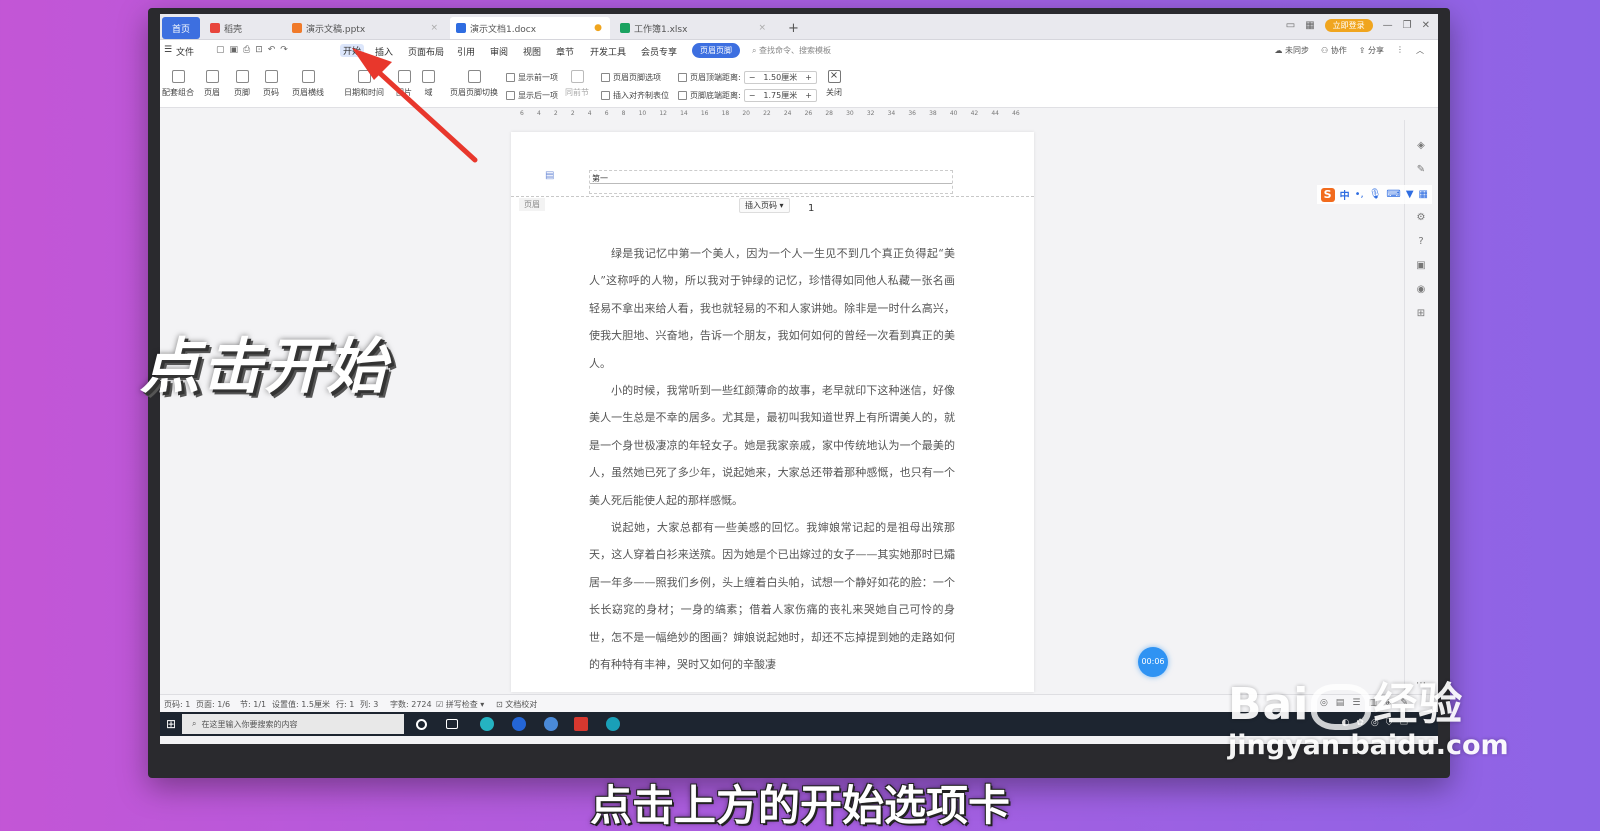  What do you see at coordinates (1309, 25) in the screenshot?
I see `apps-icon: ▦` at bounding box center [1309, 25].